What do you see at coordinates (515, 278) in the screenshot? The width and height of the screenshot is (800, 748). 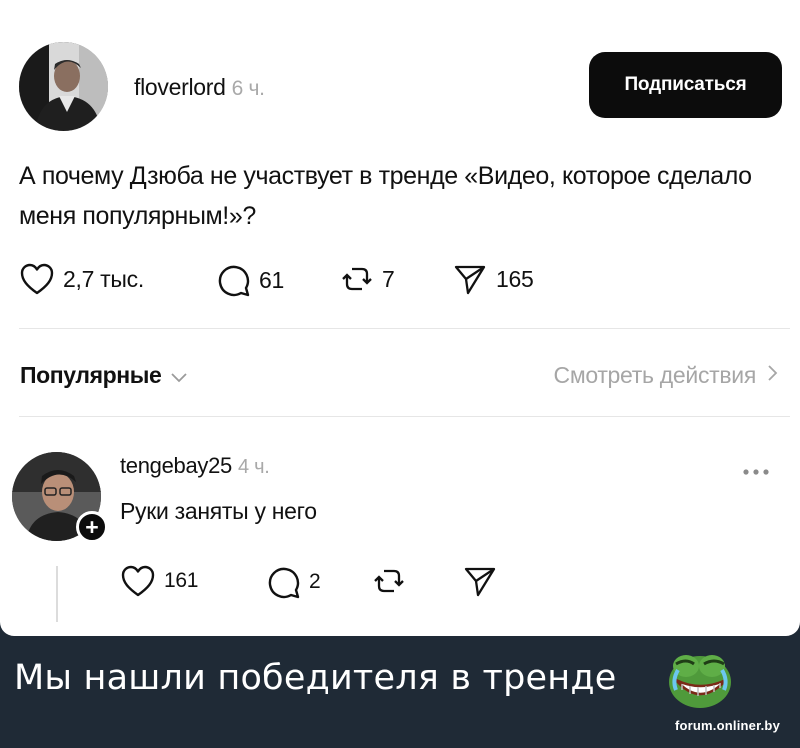 I see `share-count: 165` at bounding box center [515, 278].